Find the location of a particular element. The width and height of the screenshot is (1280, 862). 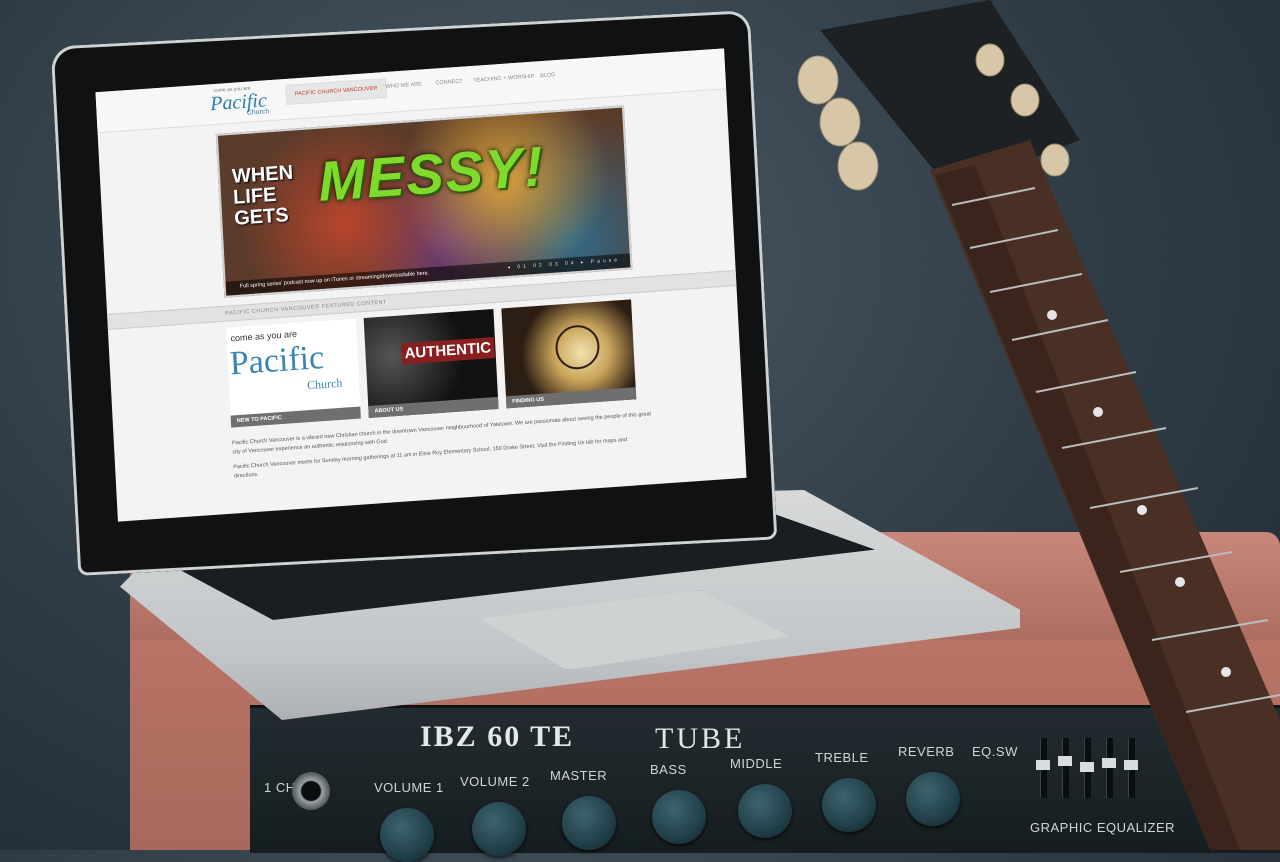

tile-caption-finding: FINDING US is located at coordinates (528, 400).